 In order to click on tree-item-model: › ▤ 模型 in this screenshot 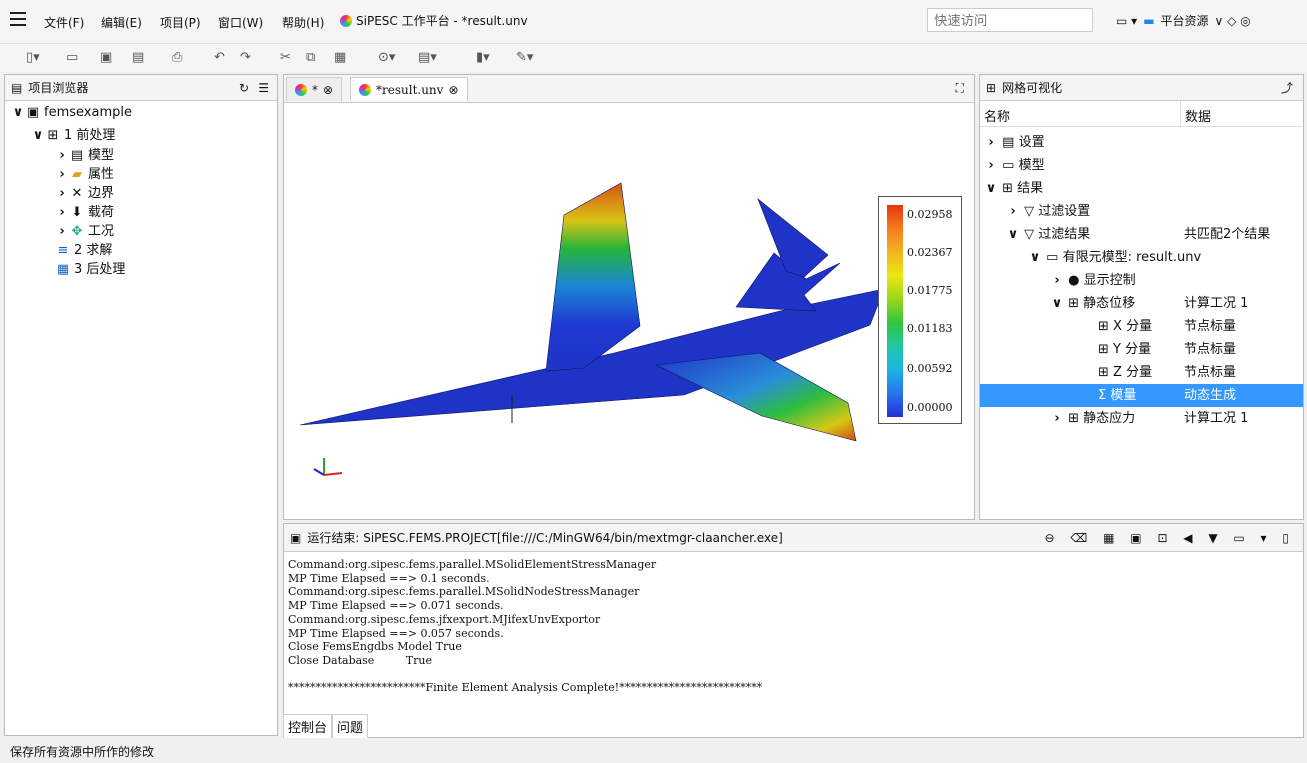, I will do `click(84, 153)`.